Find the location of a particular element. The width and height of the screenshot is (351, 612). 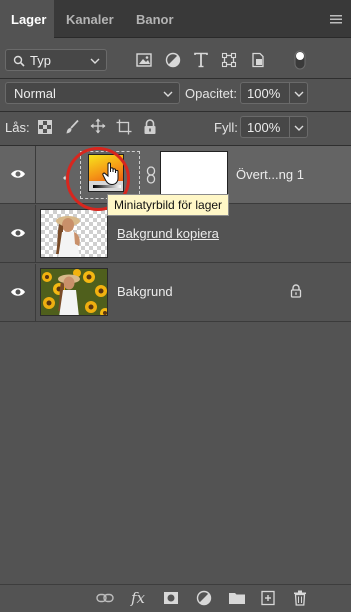

blend-mode-label: Normal is located at coordinates (35, 93).